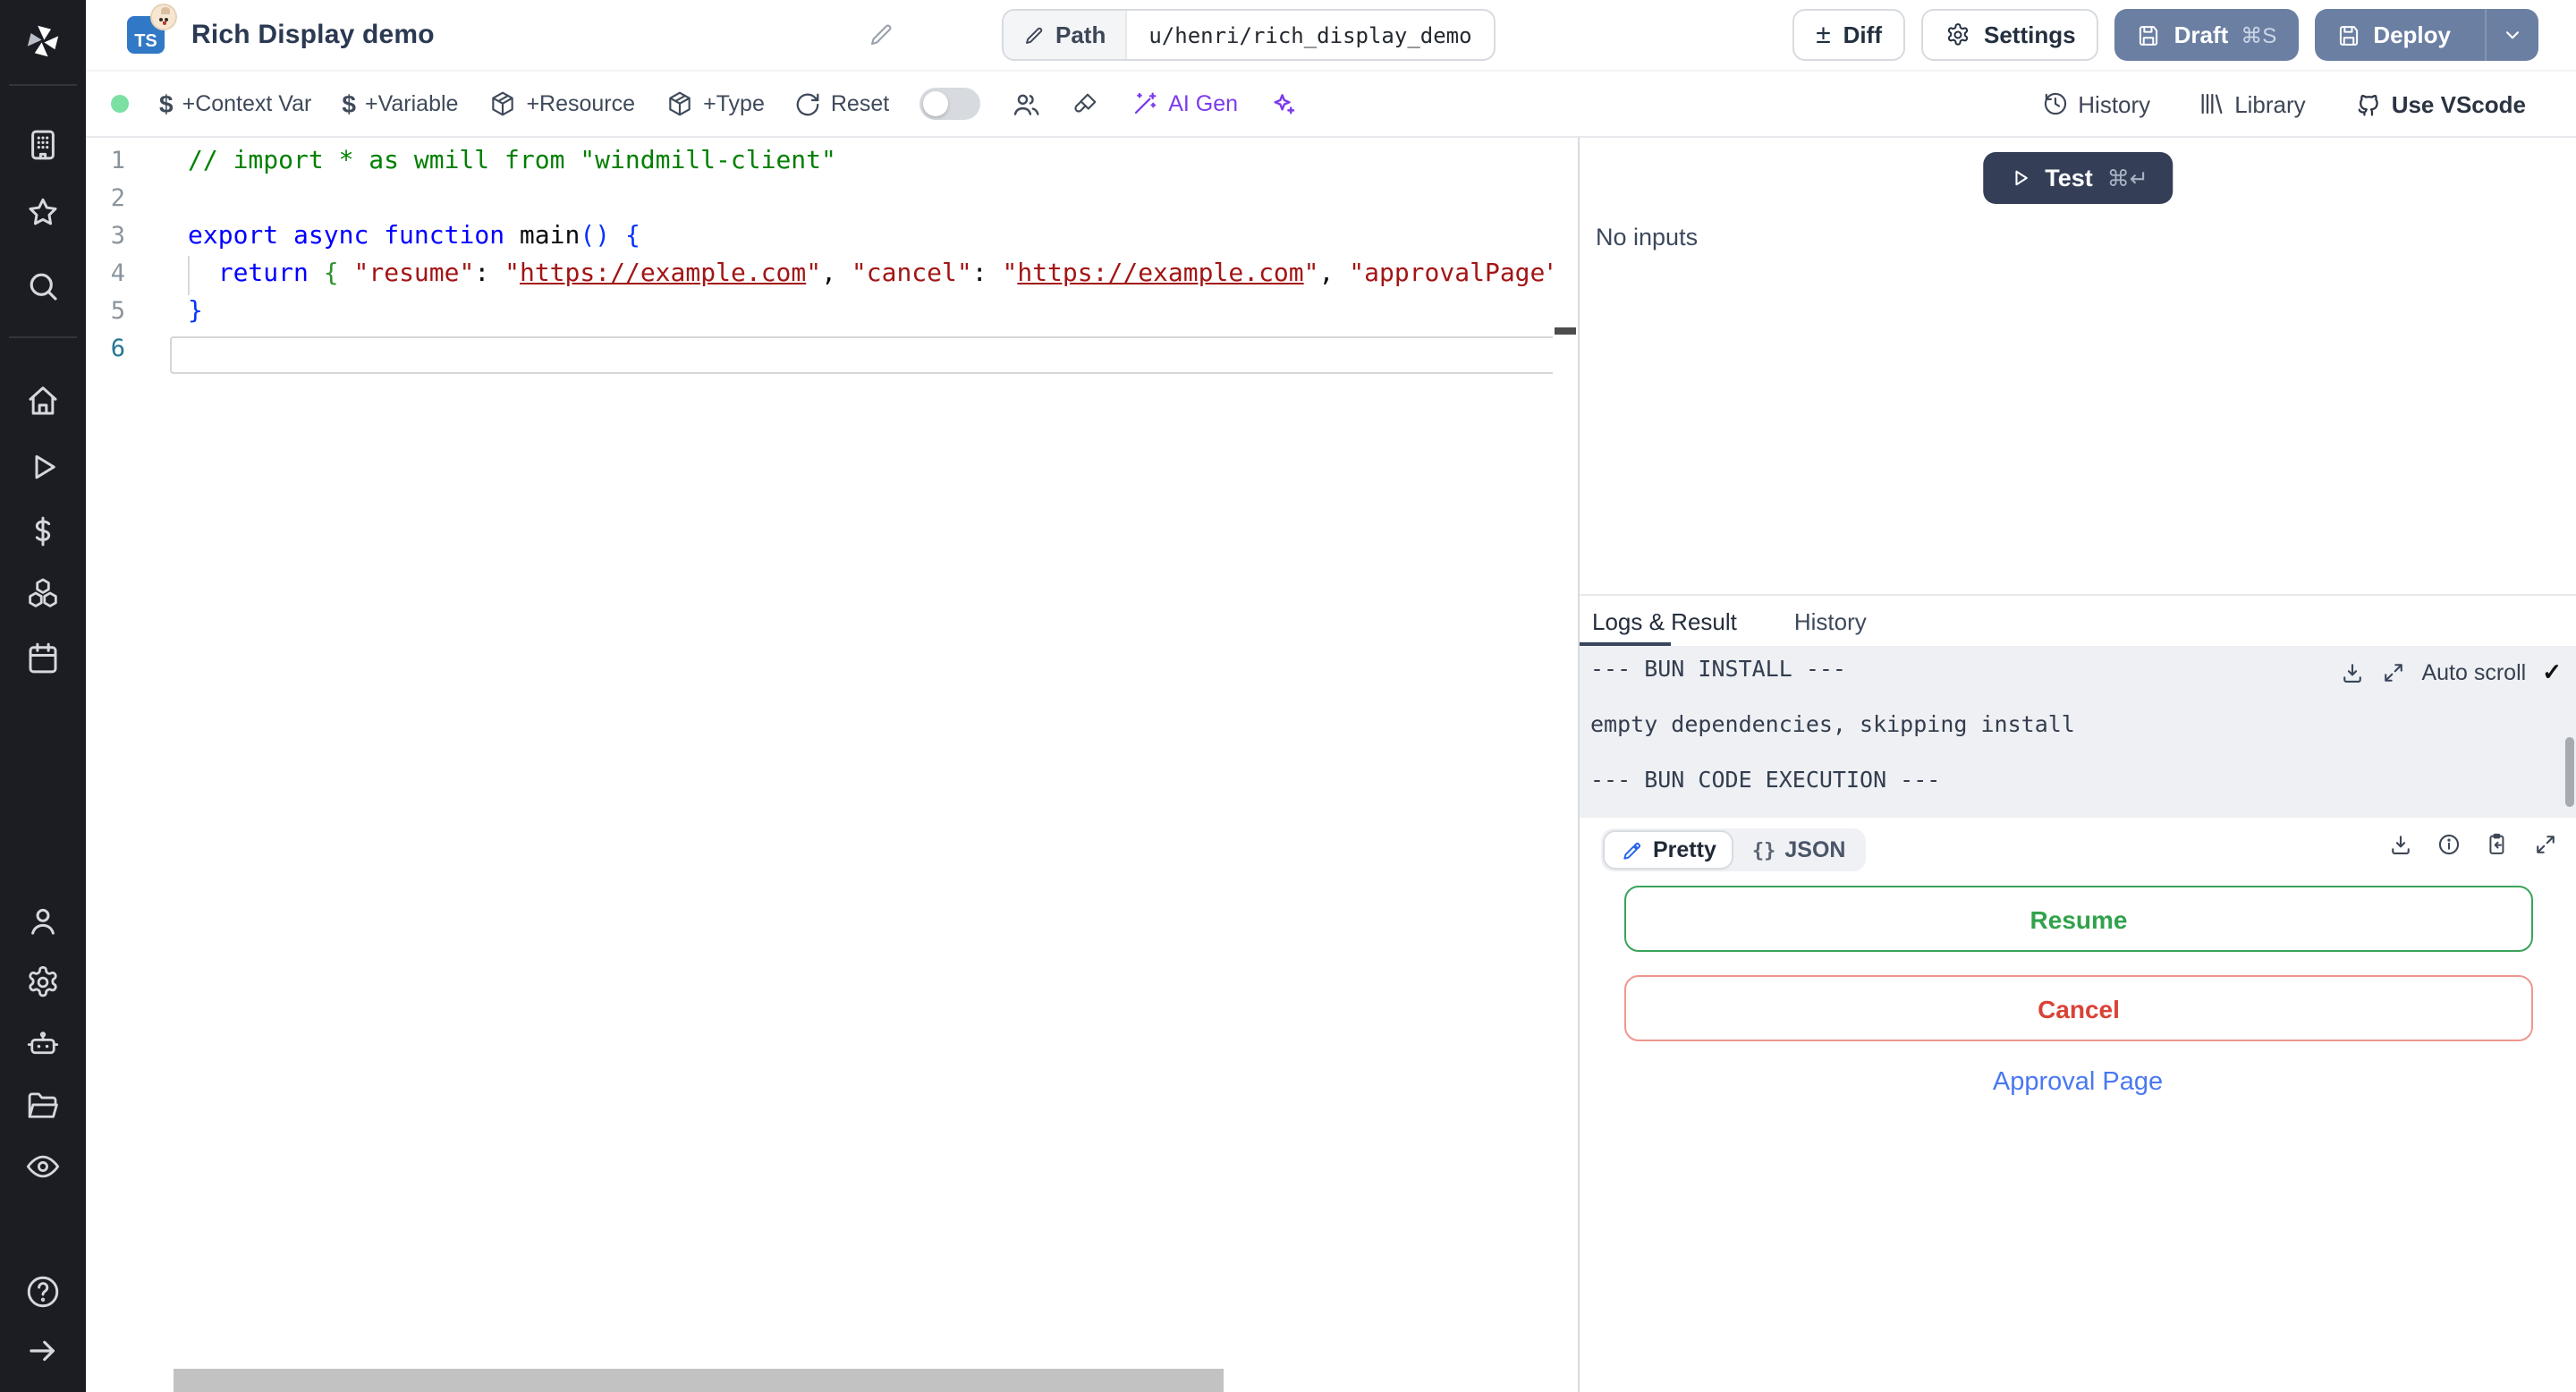  Describe the element at coordinates (1848, 35) in the screenshot. I see `diff-button: ± Diff` at that location.